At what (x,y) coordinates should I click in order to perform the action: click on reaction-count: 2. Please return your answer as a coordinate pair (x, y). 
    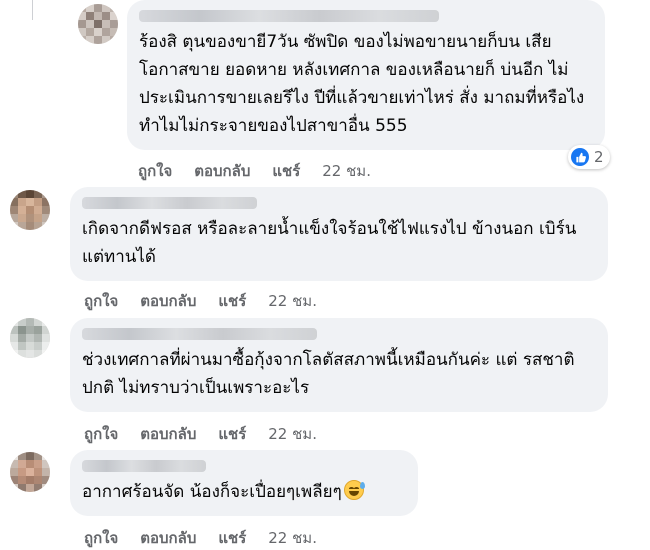
    Looking at the image, I should click on (599, 157).